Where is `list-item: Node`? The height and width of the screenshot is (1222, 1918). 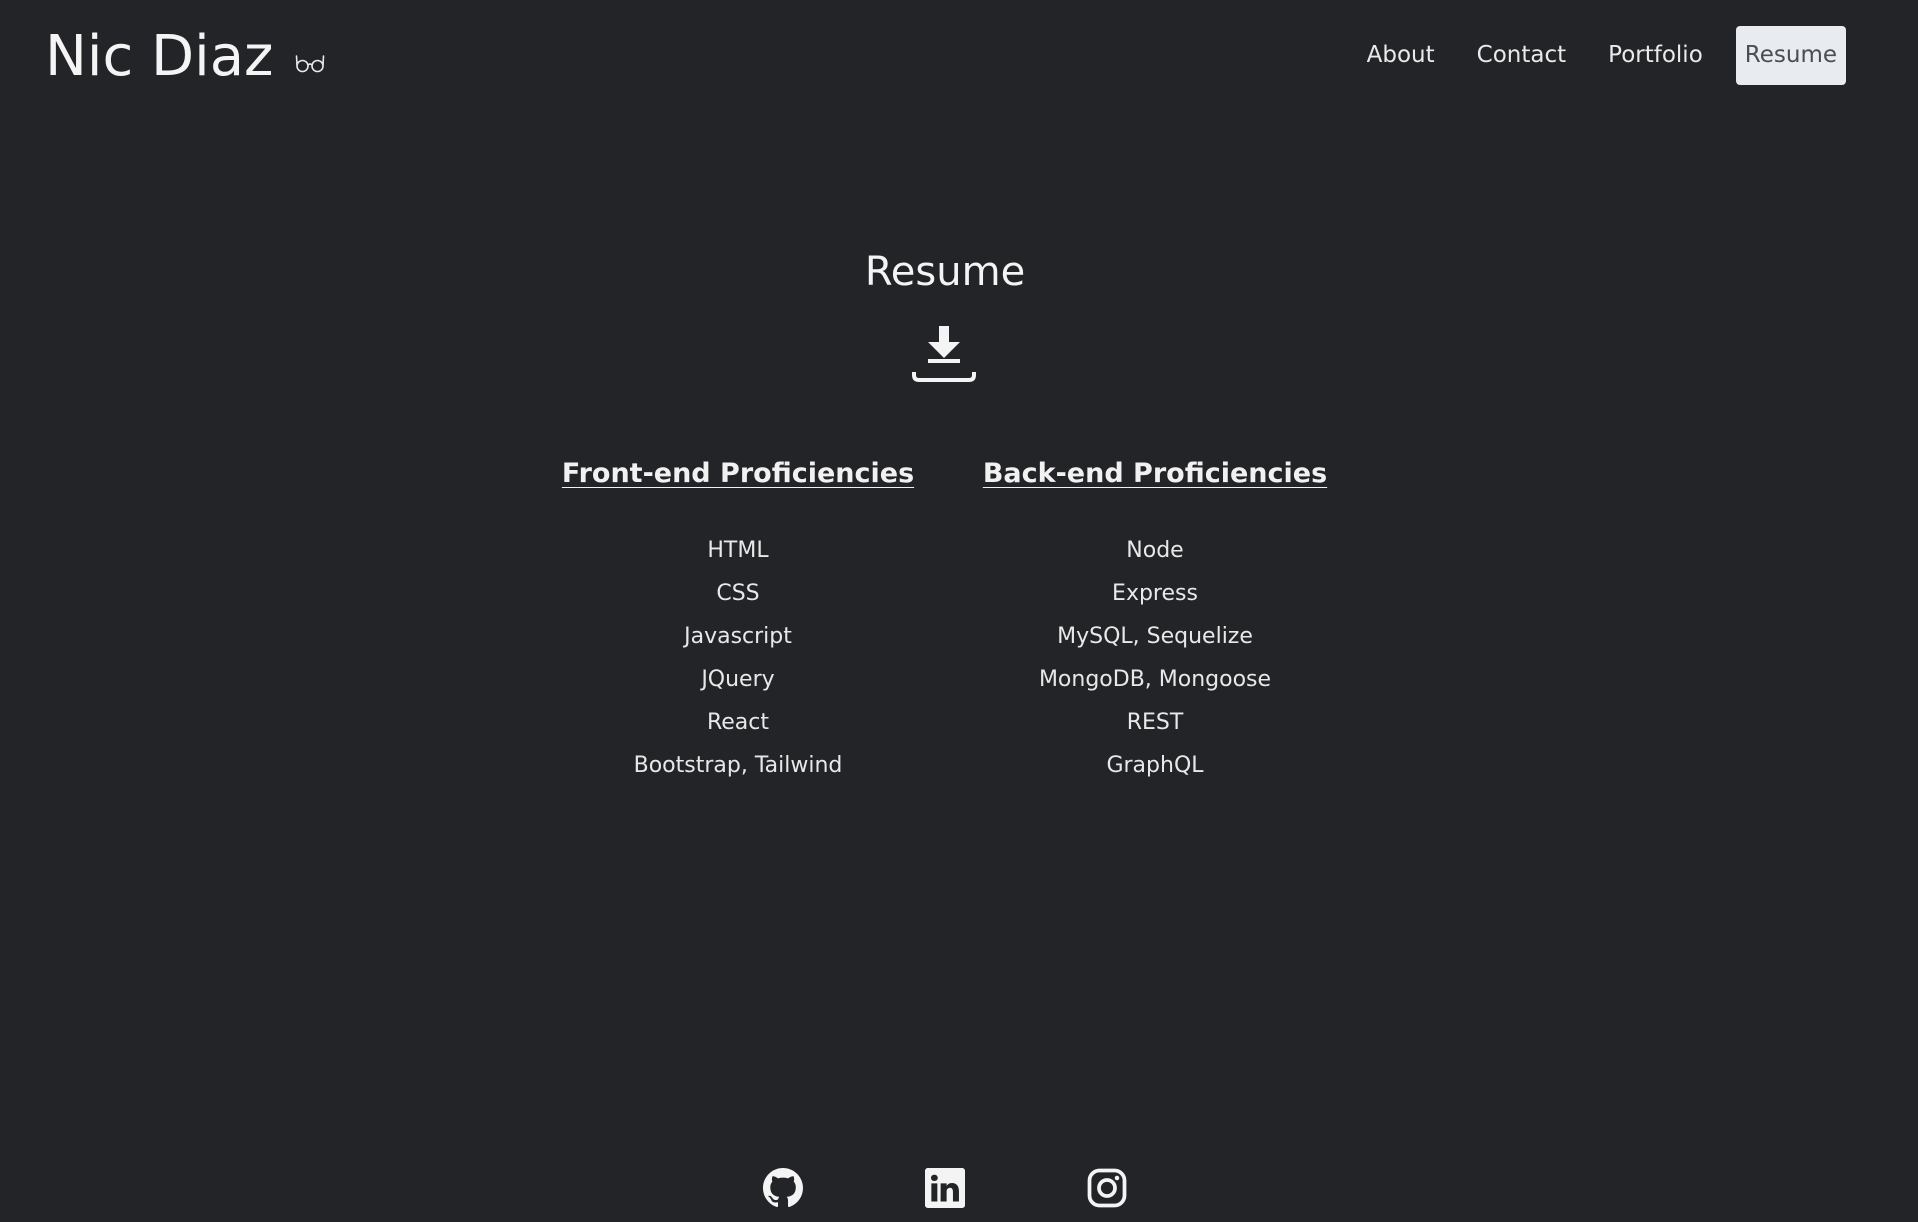 list-item: Node is located at coordinates (1155, 550).